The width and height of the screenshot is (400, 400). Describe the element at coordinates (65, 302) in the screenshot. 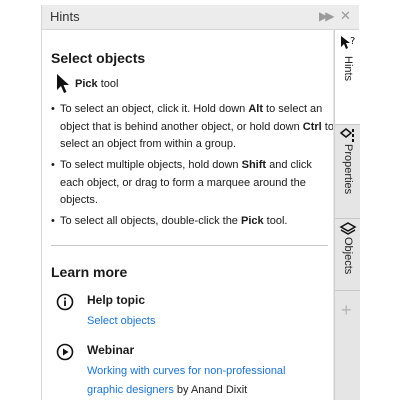

I see `info-circle-icon` at that location.